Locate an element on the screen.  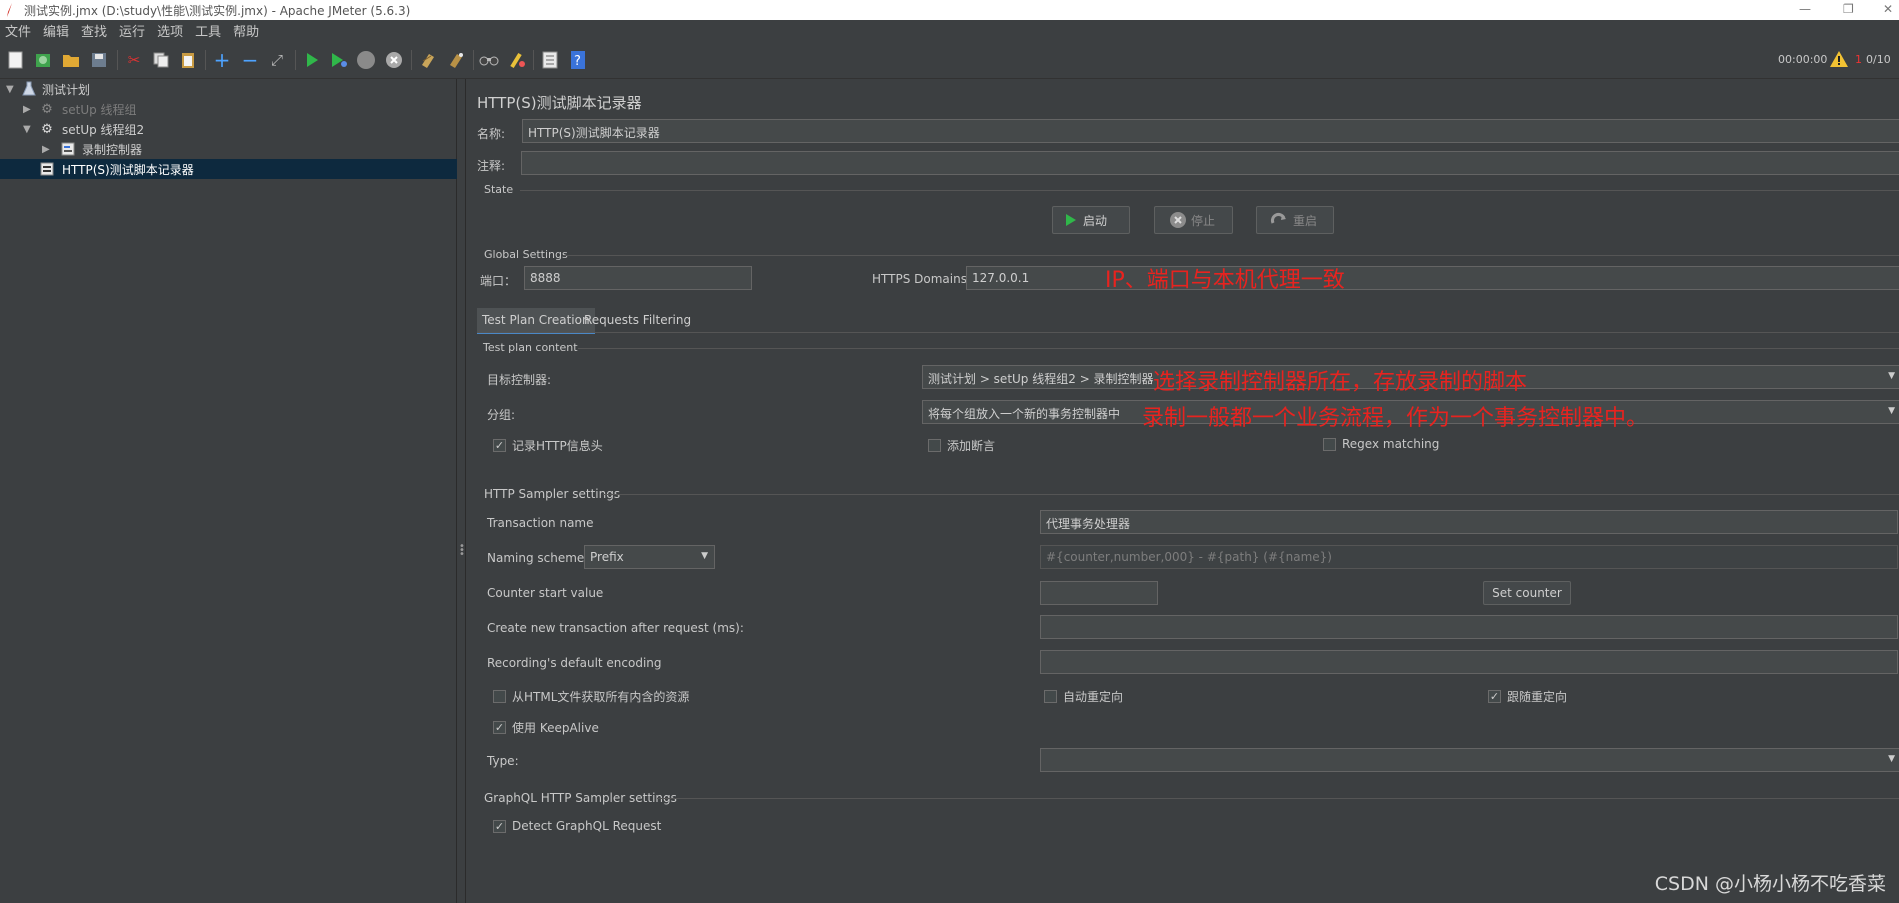
drag-grip-icon: • • • is located at coordinates (462, 551).